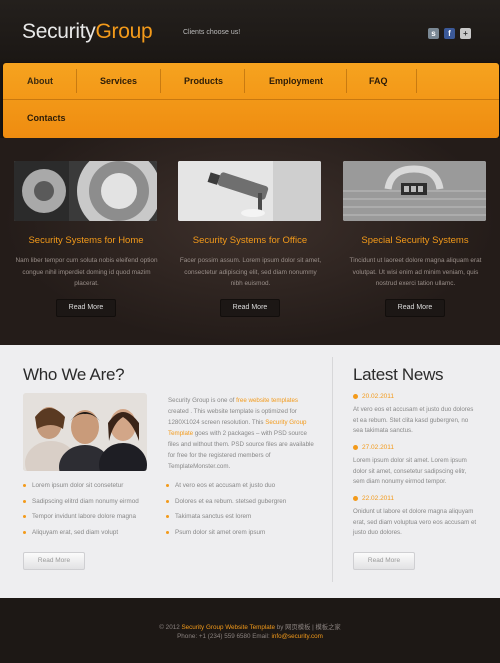  I want to click on security-camera-graphic, so click(249, 191).